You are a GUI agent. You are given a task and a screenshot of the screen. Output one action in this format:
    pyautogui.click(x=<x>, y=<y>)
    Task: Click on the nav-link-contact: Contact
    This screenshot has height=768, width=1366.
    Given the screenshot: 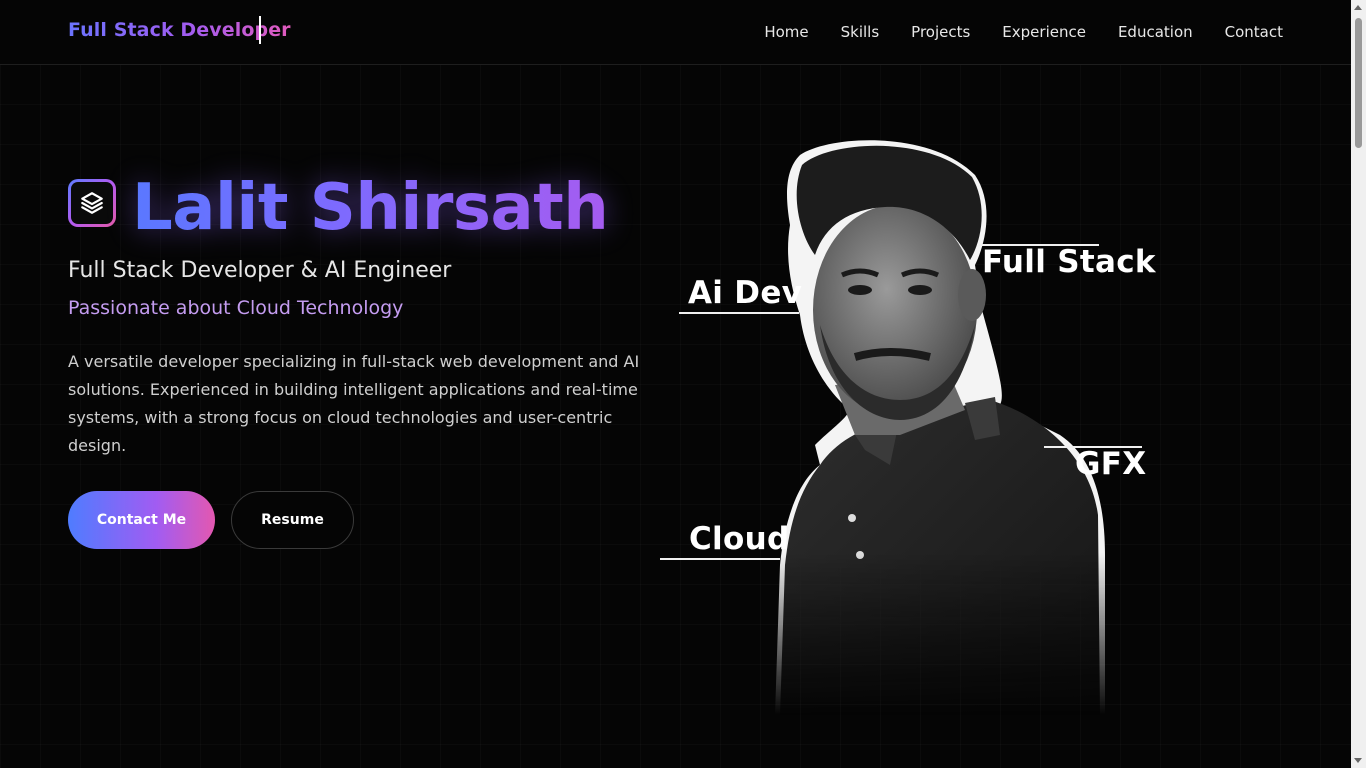 What is the action you would take?
    pyautogui.click(x=1254, y=32)
    